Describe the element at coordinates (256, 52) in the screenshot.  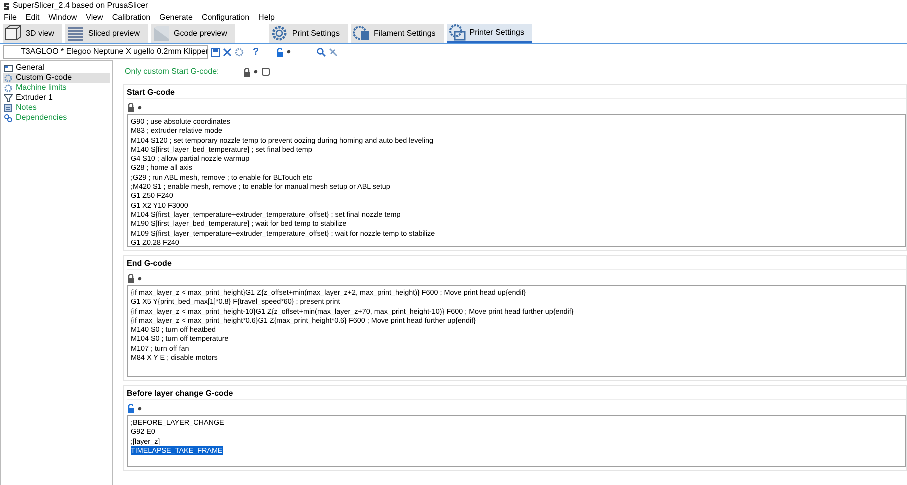
I see `help-button: ?` at that location.